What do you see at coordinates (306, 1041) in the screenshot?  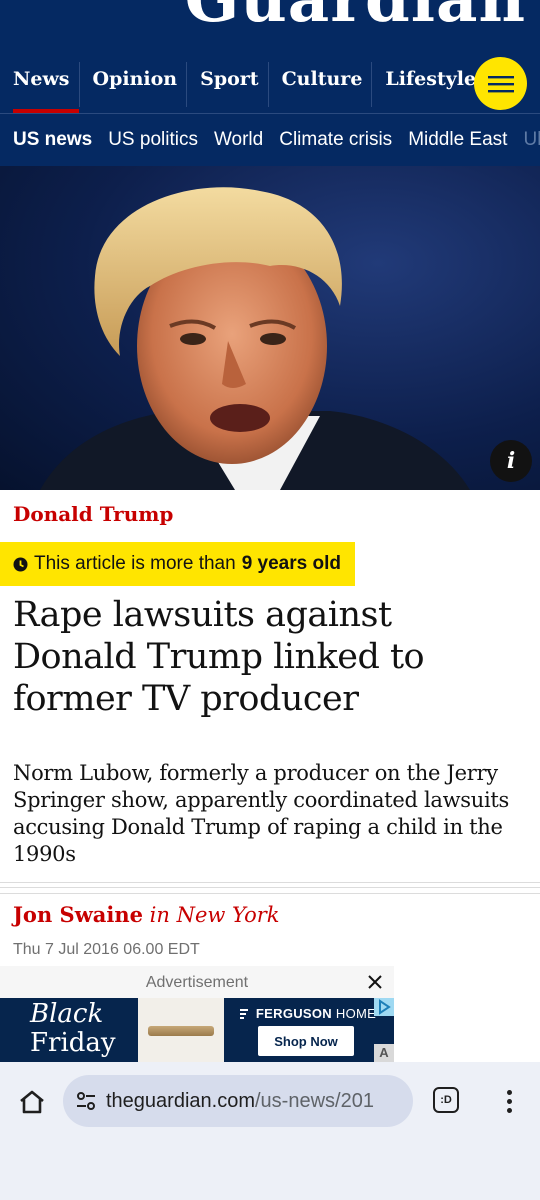 I see `ad-shop-now-button: Shop Now` at bounding box center [306, 1041].